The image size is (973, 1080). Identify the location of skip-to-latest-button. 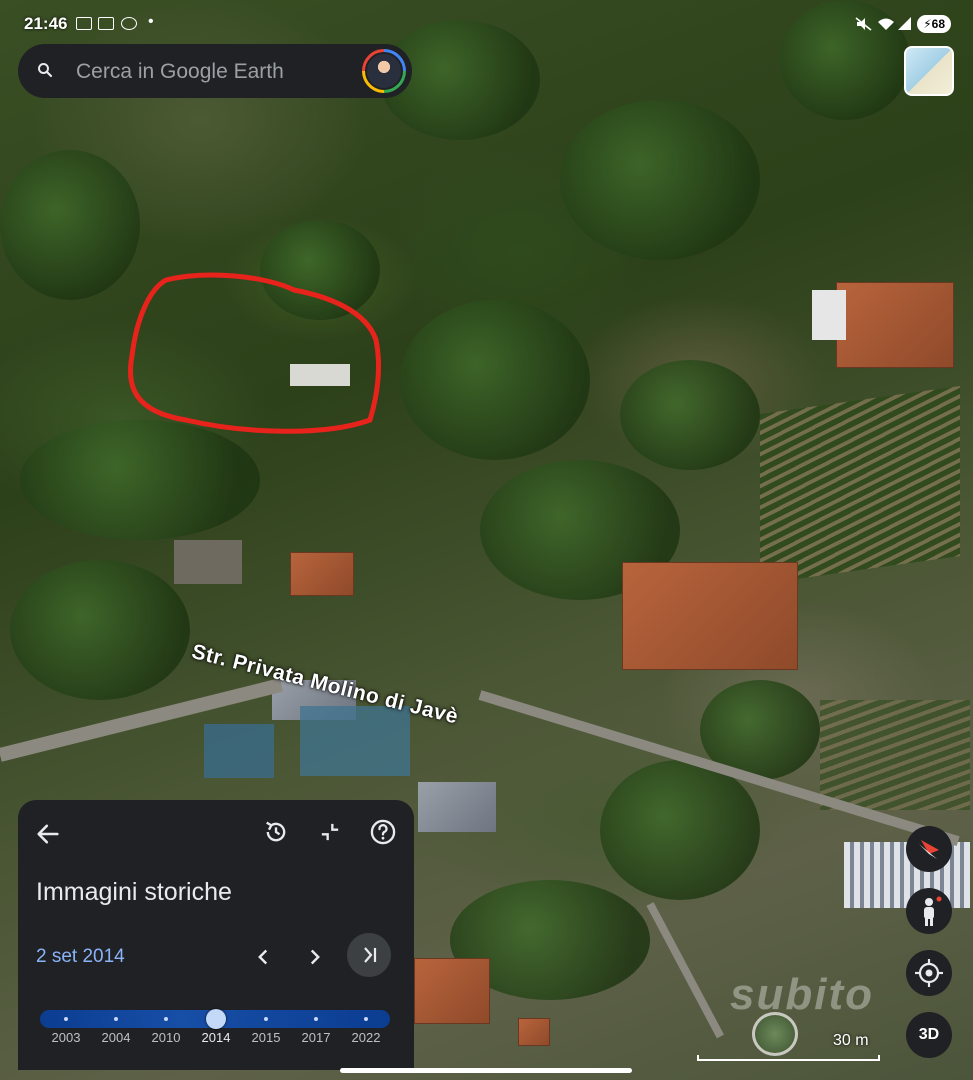
(369, 955).